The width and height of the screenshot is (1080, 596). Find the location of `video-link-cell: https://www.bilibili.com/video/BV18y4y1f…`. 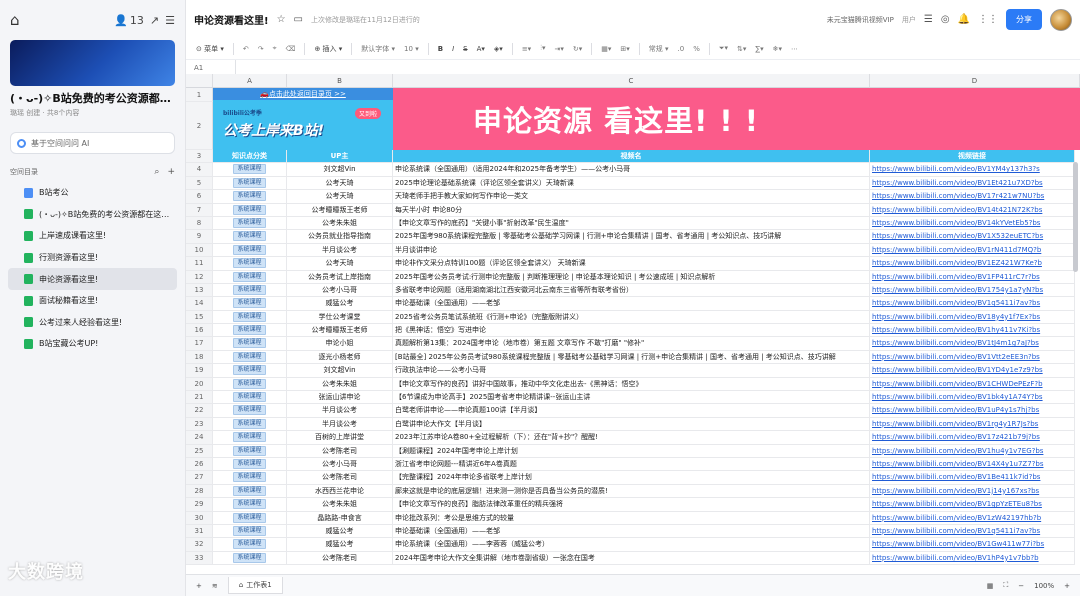

video-link-cell: https://www.bilibili.com/video/BV18y4y1f… is located at coordinates (972, 317).